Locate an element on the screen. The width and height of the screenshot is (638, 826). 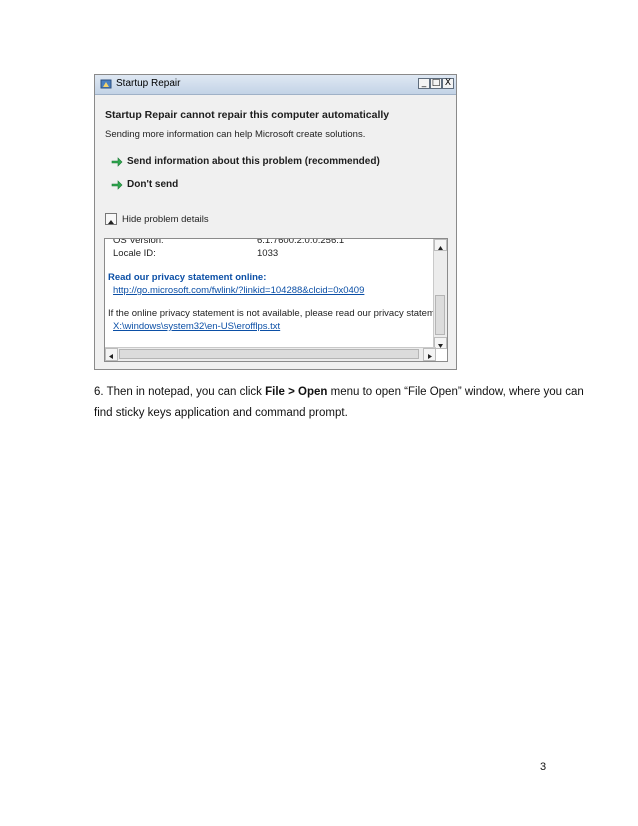
scroll-up-button is located at coordinates (440, 245).